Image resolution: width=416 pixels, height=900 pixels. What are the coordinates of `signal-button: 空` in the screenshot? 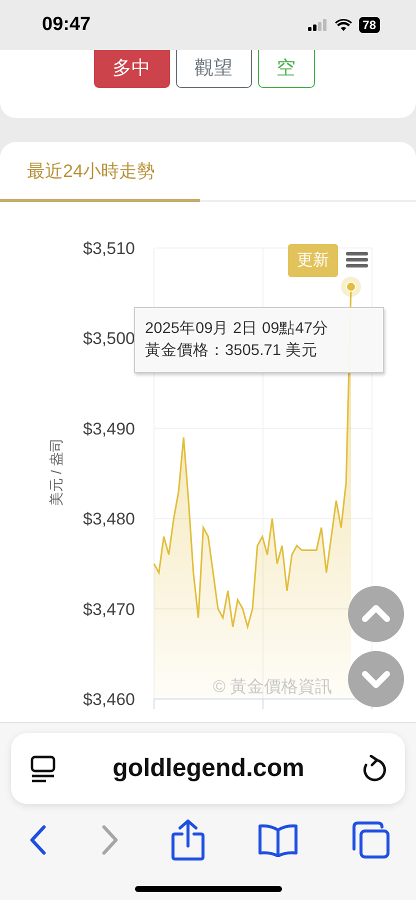 It's located at (286, 69).